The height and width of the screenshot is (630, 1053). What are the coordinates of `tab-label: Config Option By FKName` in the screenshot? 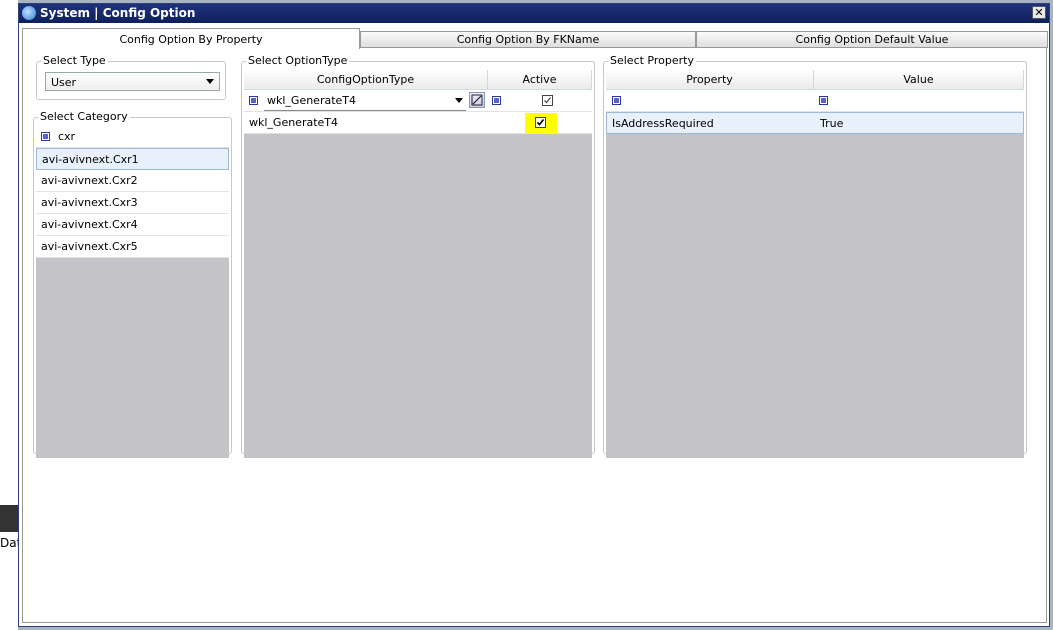 It's located at (528, 39).